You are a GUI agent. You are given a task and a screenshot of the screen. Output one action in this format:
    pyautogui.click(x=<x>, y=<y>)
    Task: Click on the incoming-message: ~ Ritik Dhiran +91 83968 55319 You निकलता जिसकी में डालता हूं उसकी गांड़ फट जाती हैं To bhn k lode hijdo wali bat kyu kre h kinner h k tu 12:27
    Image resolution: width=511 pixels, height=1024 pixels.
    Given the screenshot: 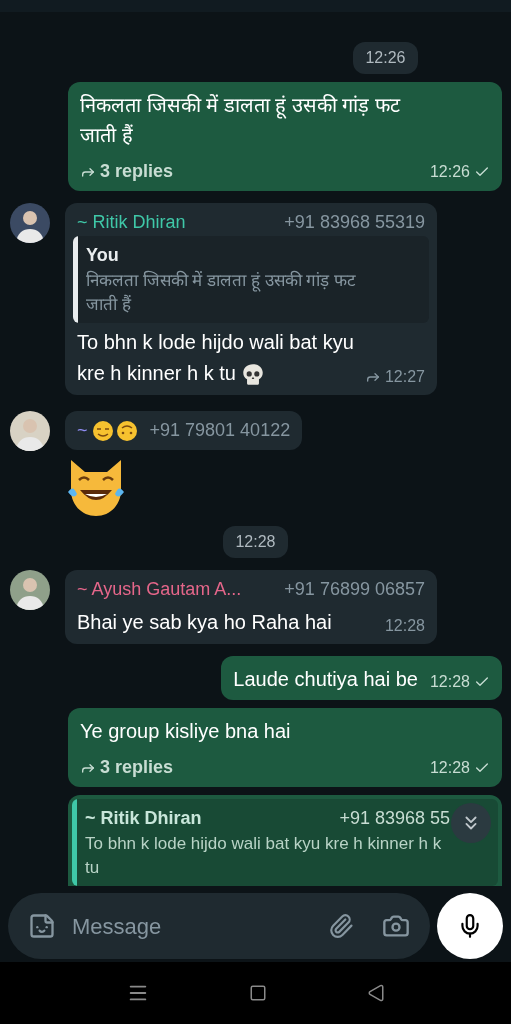 What is the action you would take?
    pyautogui.click(x=251, y=299)
    